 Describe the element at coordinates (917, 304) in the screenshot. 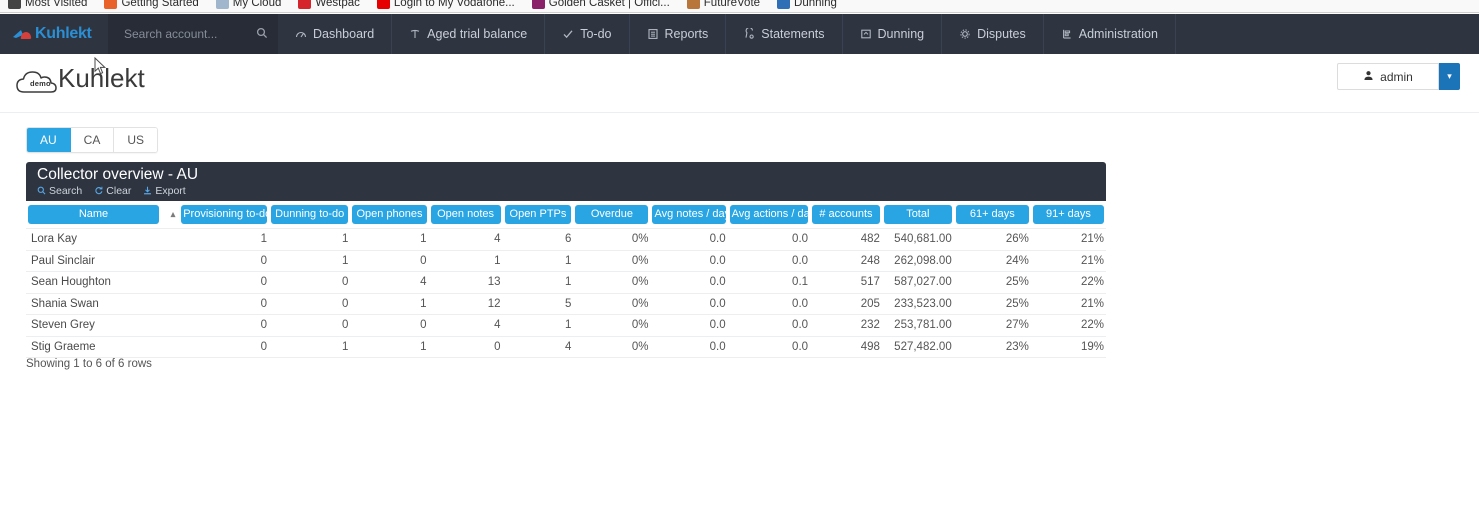

I see `cell-value: 233,523.00` at that location.